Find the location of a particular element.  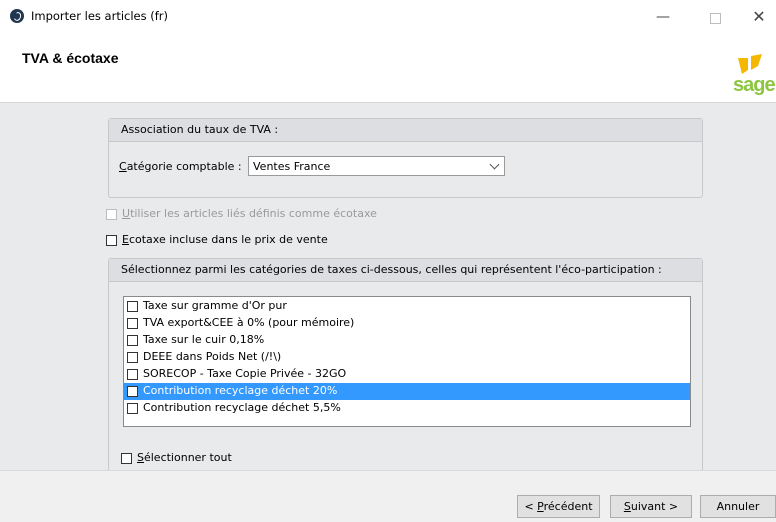

category-select-value: Ventes France is located at coordinates (292, 166).